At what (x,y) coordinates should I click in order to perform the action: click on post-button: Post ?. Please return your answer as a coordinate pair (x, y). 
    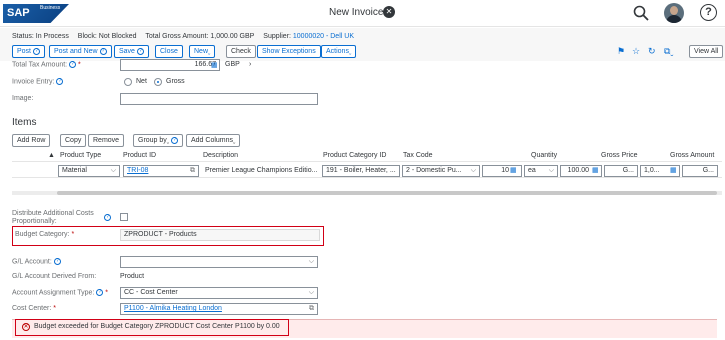
    Looking at the image, I should click on (28, 51).